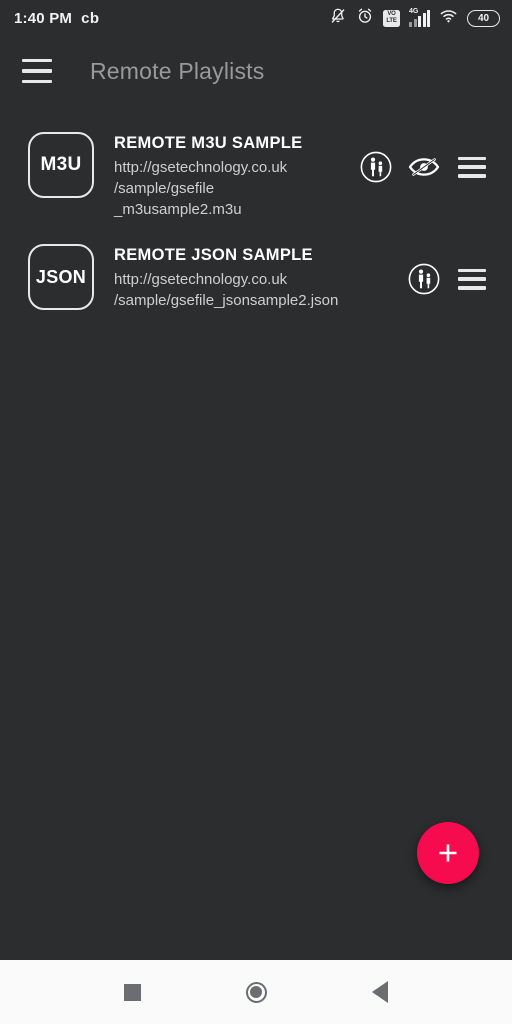 The image size is (512, 1024). Describe the element at coordinates (448, 18) in the screenshot. I see `wifi-icon` at that location.